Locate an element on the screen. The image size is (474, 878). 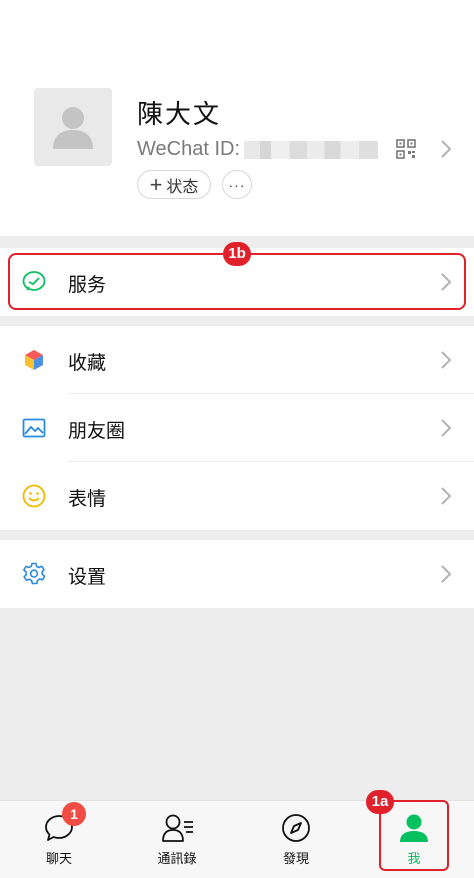
menu-item-stickers: 表情 is located at coordinates (237, 496).